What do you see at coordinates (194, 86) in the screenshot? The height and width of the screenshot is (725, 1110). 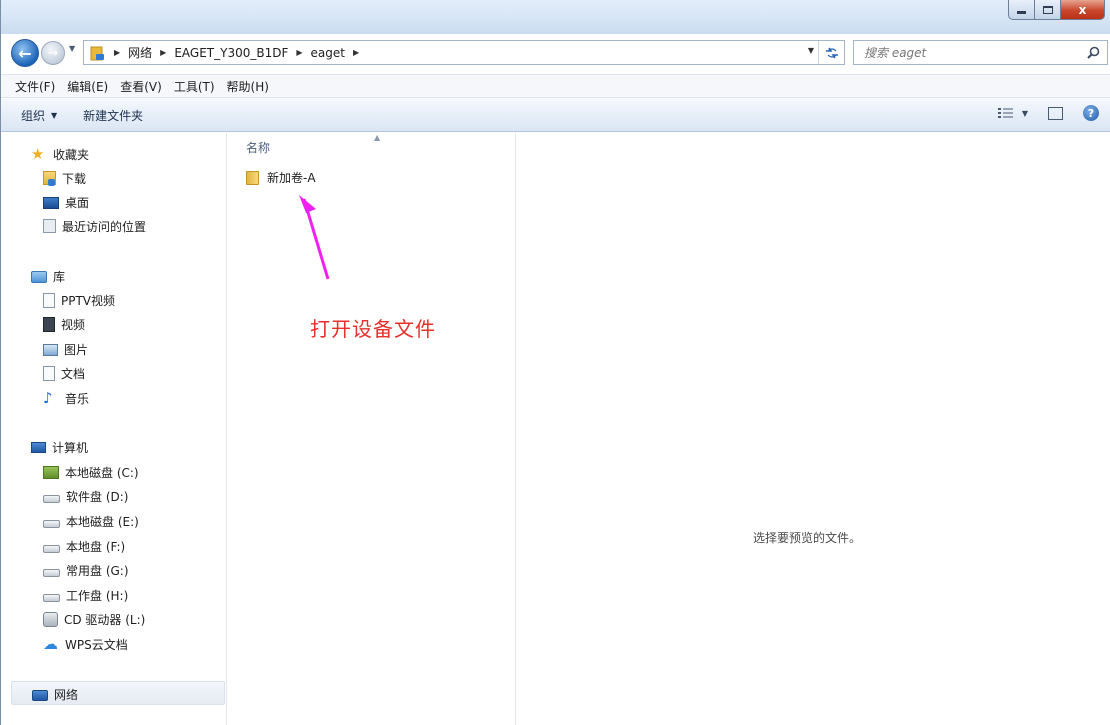 I see `menu-tools: 工具(T)` at bounding box center [194, 86].